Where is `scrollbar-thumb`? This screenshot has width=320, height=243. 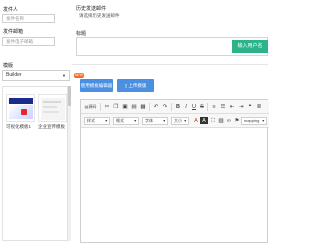
scrollbar-thumb is located at coordinates (69, 96).